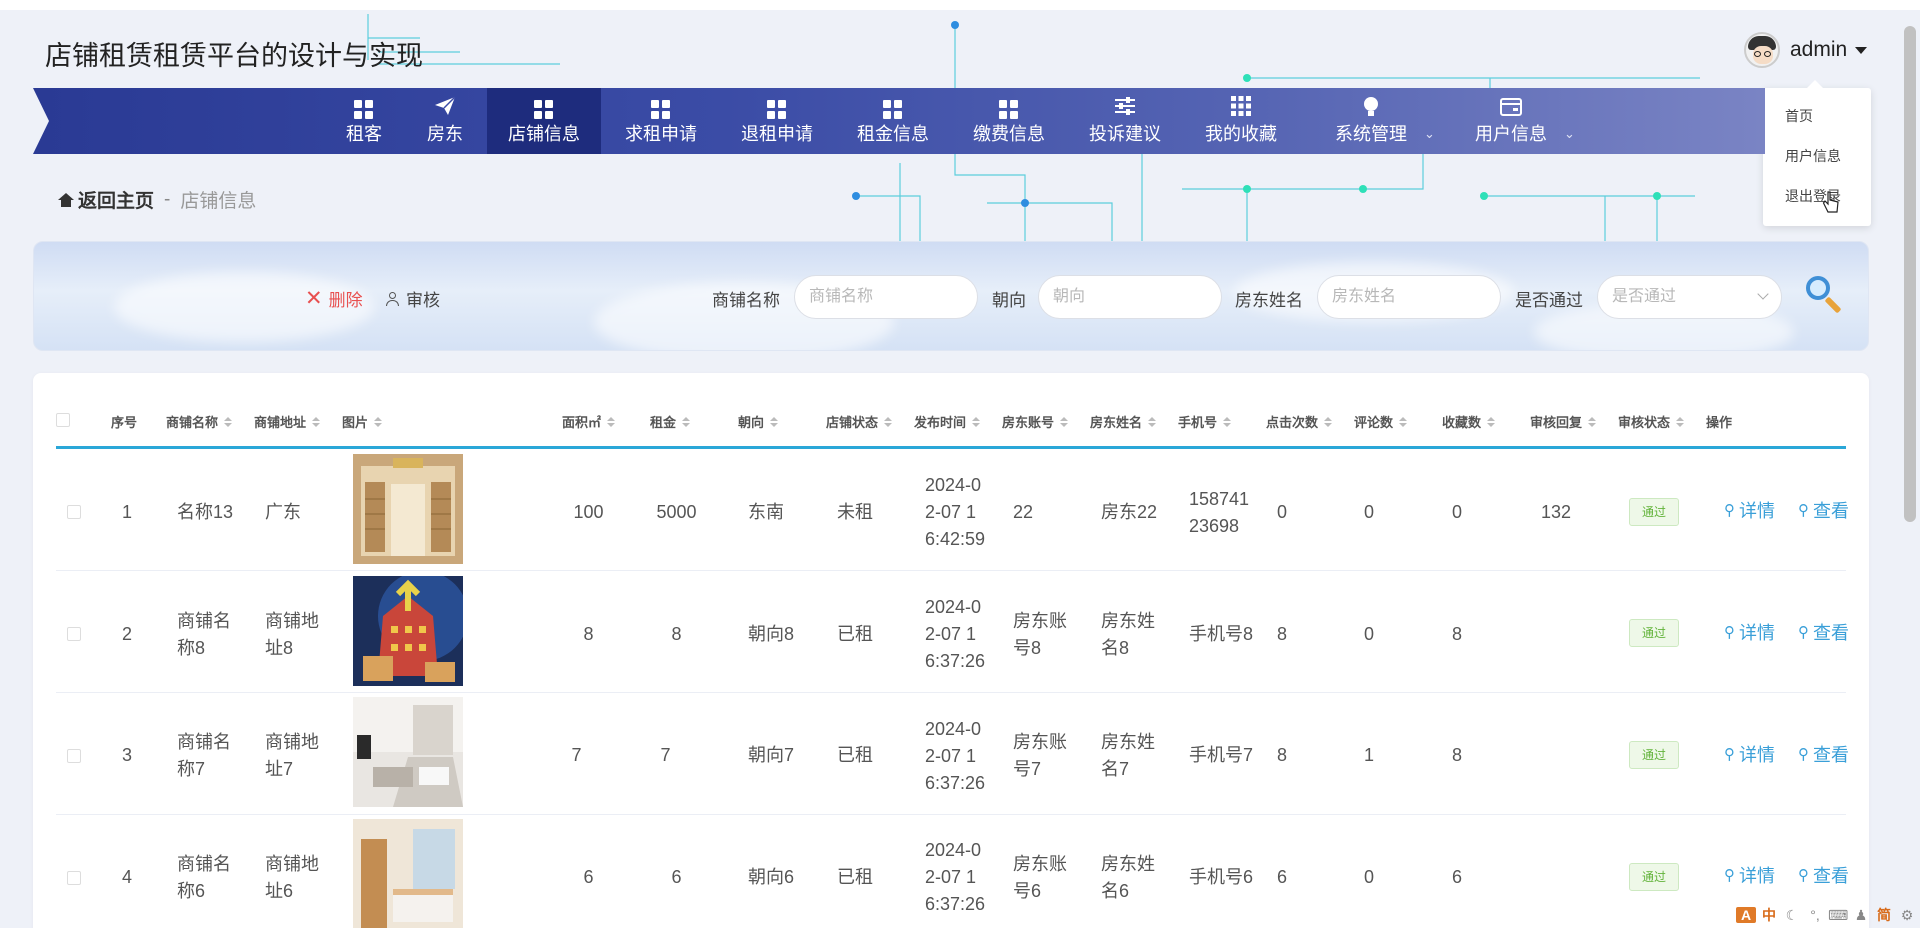  I want to click on col-orientation: 朝向, so click(758, 421).